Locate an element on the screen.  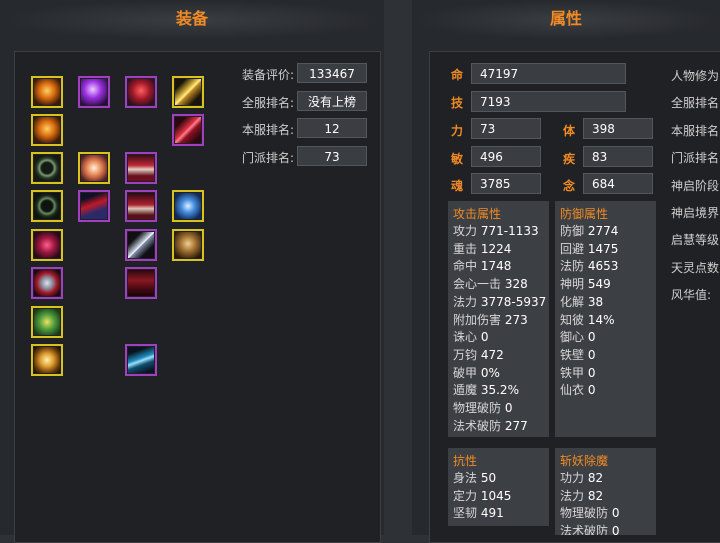
stat-row: 法力 82 is located at coordinates (581, 495).